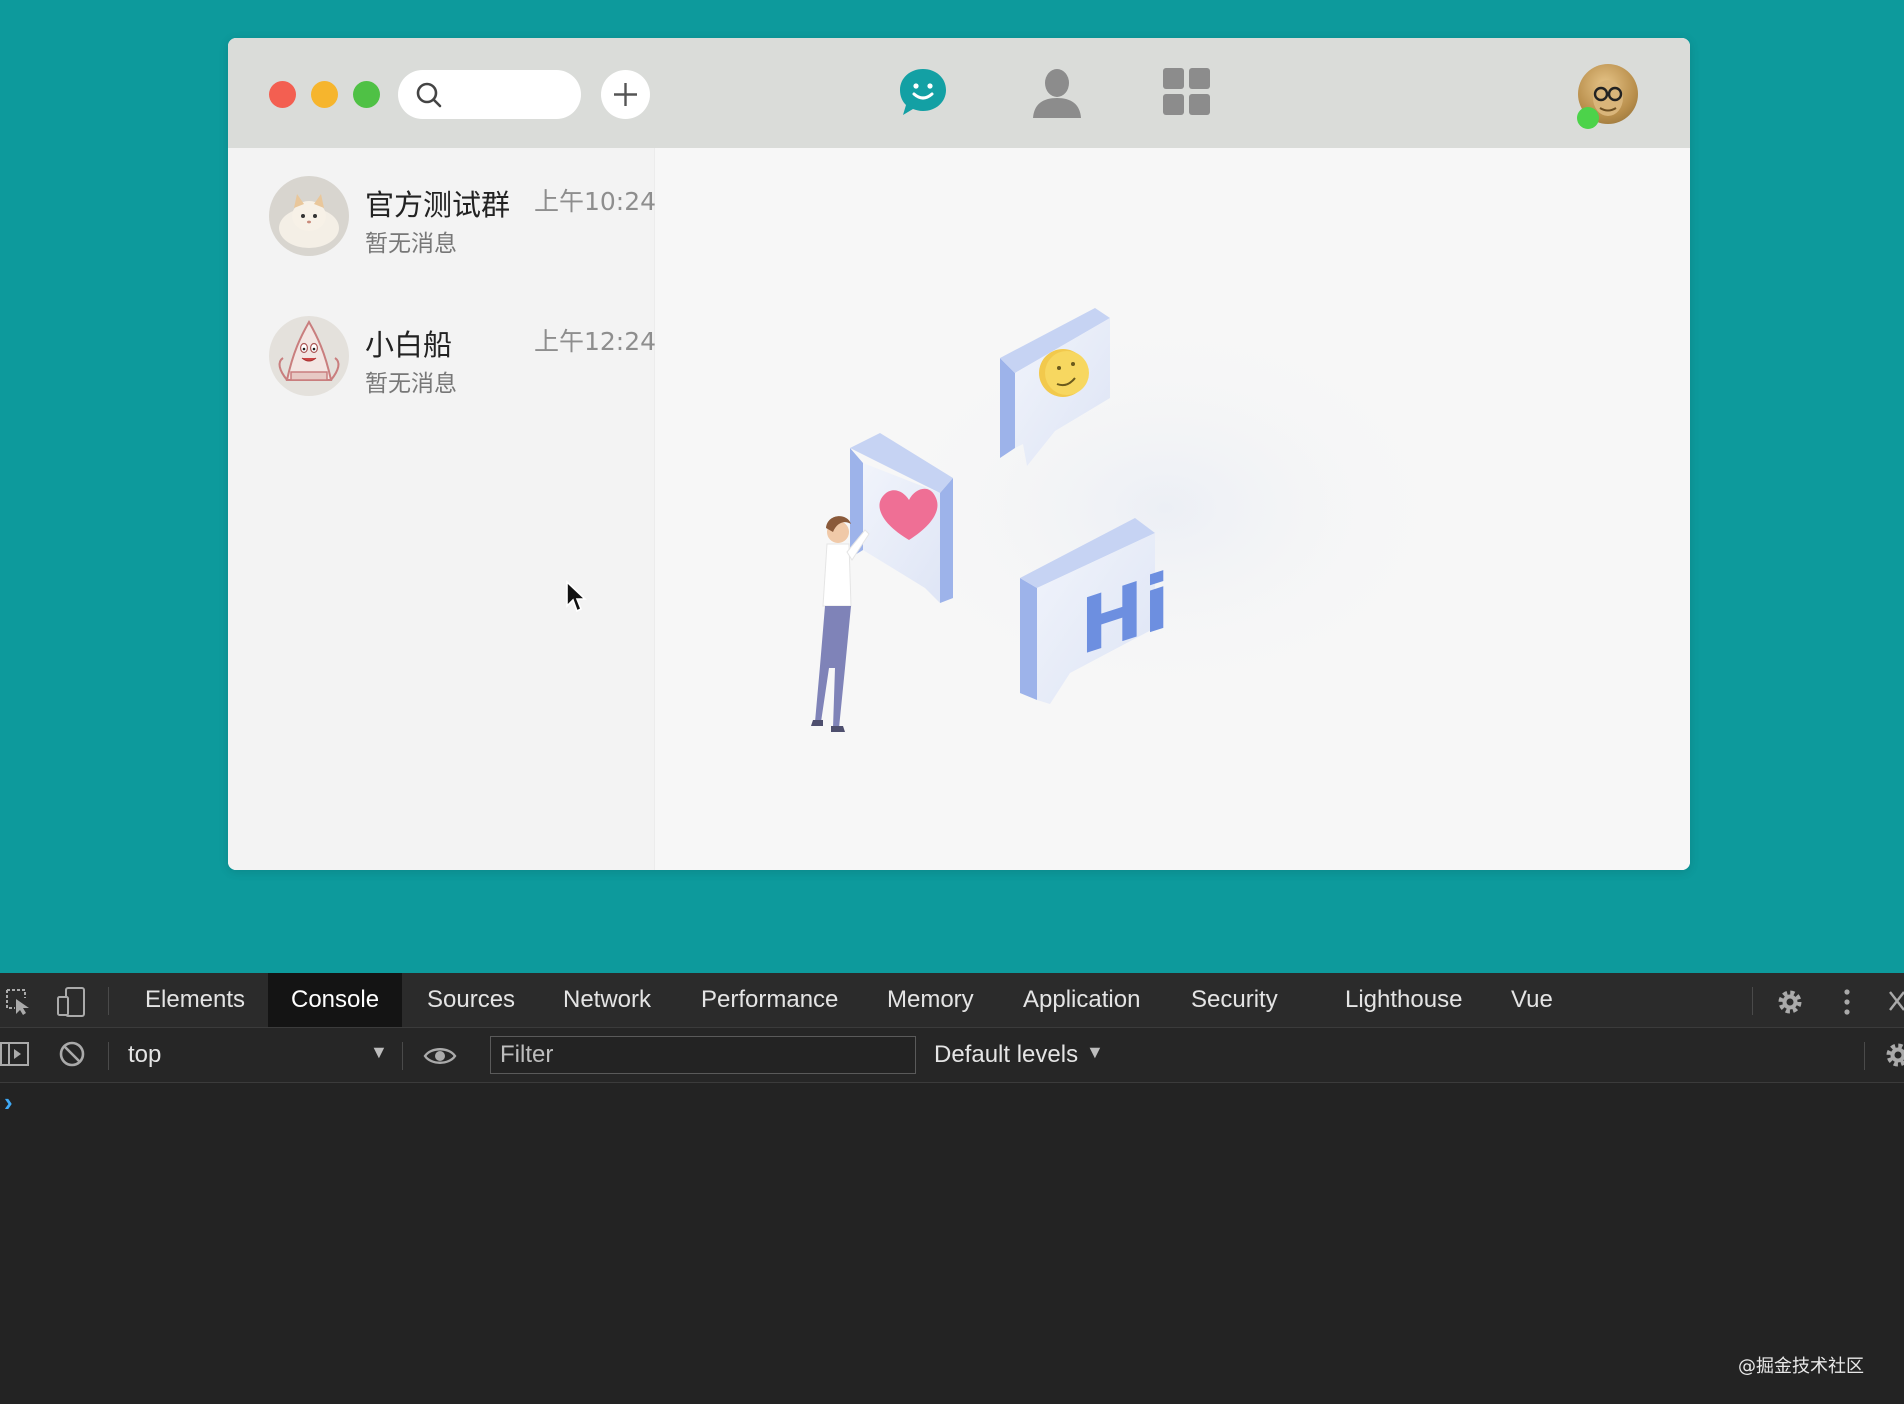 Image resolution: width=1904 pixels, height=1404 pixels. What do you see at coordinates (366, 94) in the screenshot?
I see `maximize-window-button` at bounding box center [366, 94].